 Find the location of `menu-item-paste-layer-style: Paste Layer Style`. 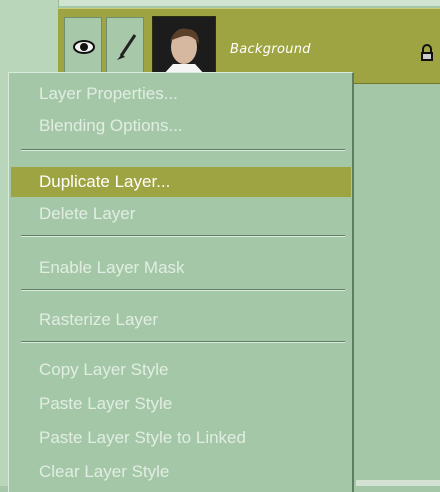

menu-item-paste-layer-style: Paste Layer Style is located at coordinates (106, 403).